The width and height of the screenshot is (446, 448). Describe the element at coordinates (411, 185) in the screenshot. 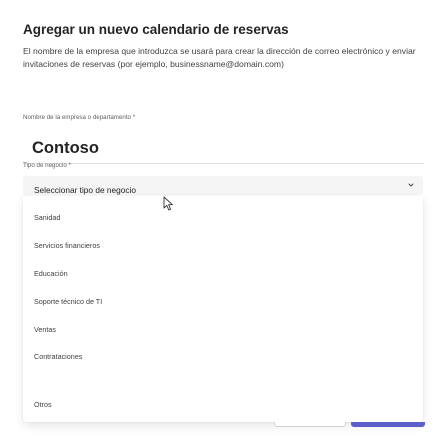

I see `chevron-down-icon` at that location.